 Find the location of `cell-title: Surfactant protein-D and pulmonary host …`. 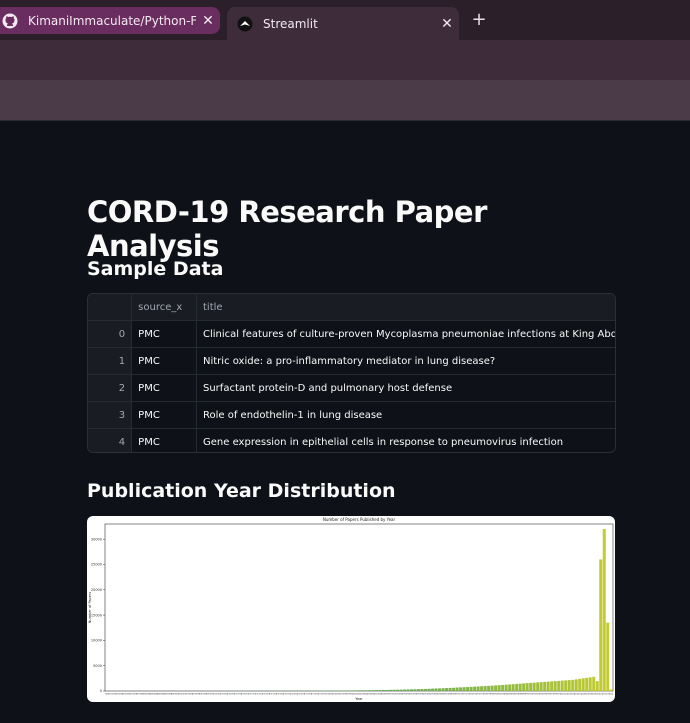

cell-title: Surfactant protein-D and pulmonary host … is located at coordinates (405, 388).